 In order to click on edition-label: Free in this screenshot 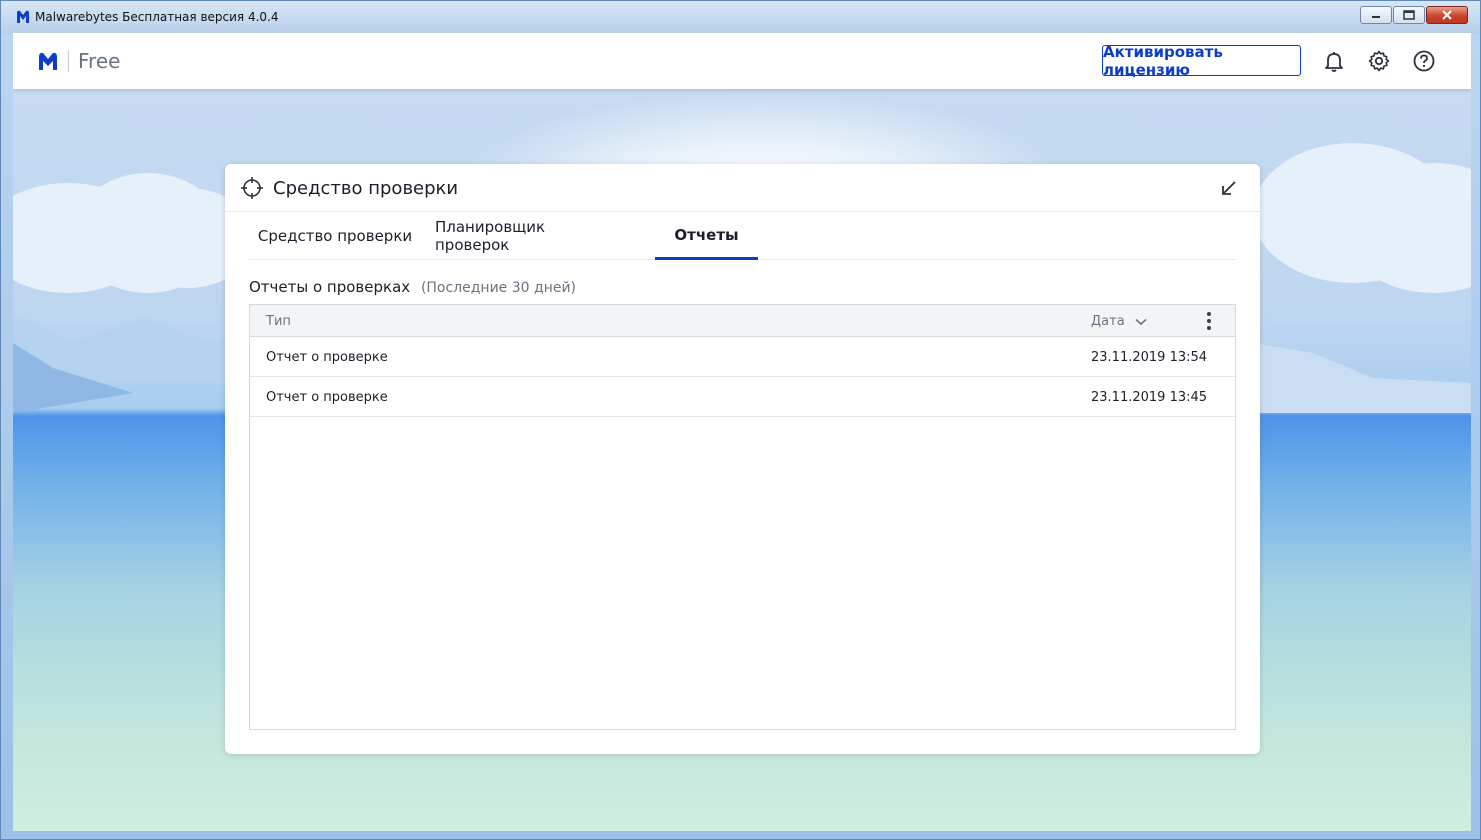, I will do `click(99, 61)`.